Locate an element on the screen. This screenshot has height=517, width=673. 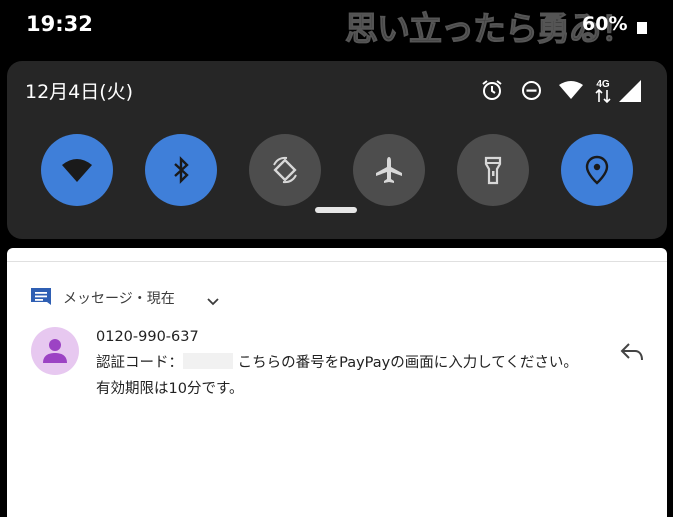
battery-percentage: 60% is located at coordinates (605, 24).